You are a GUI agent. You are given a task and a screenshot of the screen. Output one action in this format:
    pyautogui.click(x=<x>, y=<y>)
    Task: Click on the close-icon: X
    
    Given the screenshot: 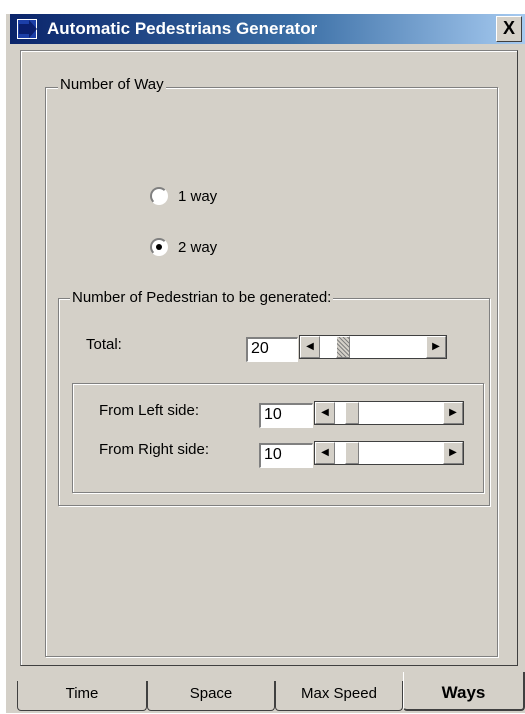 What is the action you would take?
    pyautogui.click(x=508, y=28)
    